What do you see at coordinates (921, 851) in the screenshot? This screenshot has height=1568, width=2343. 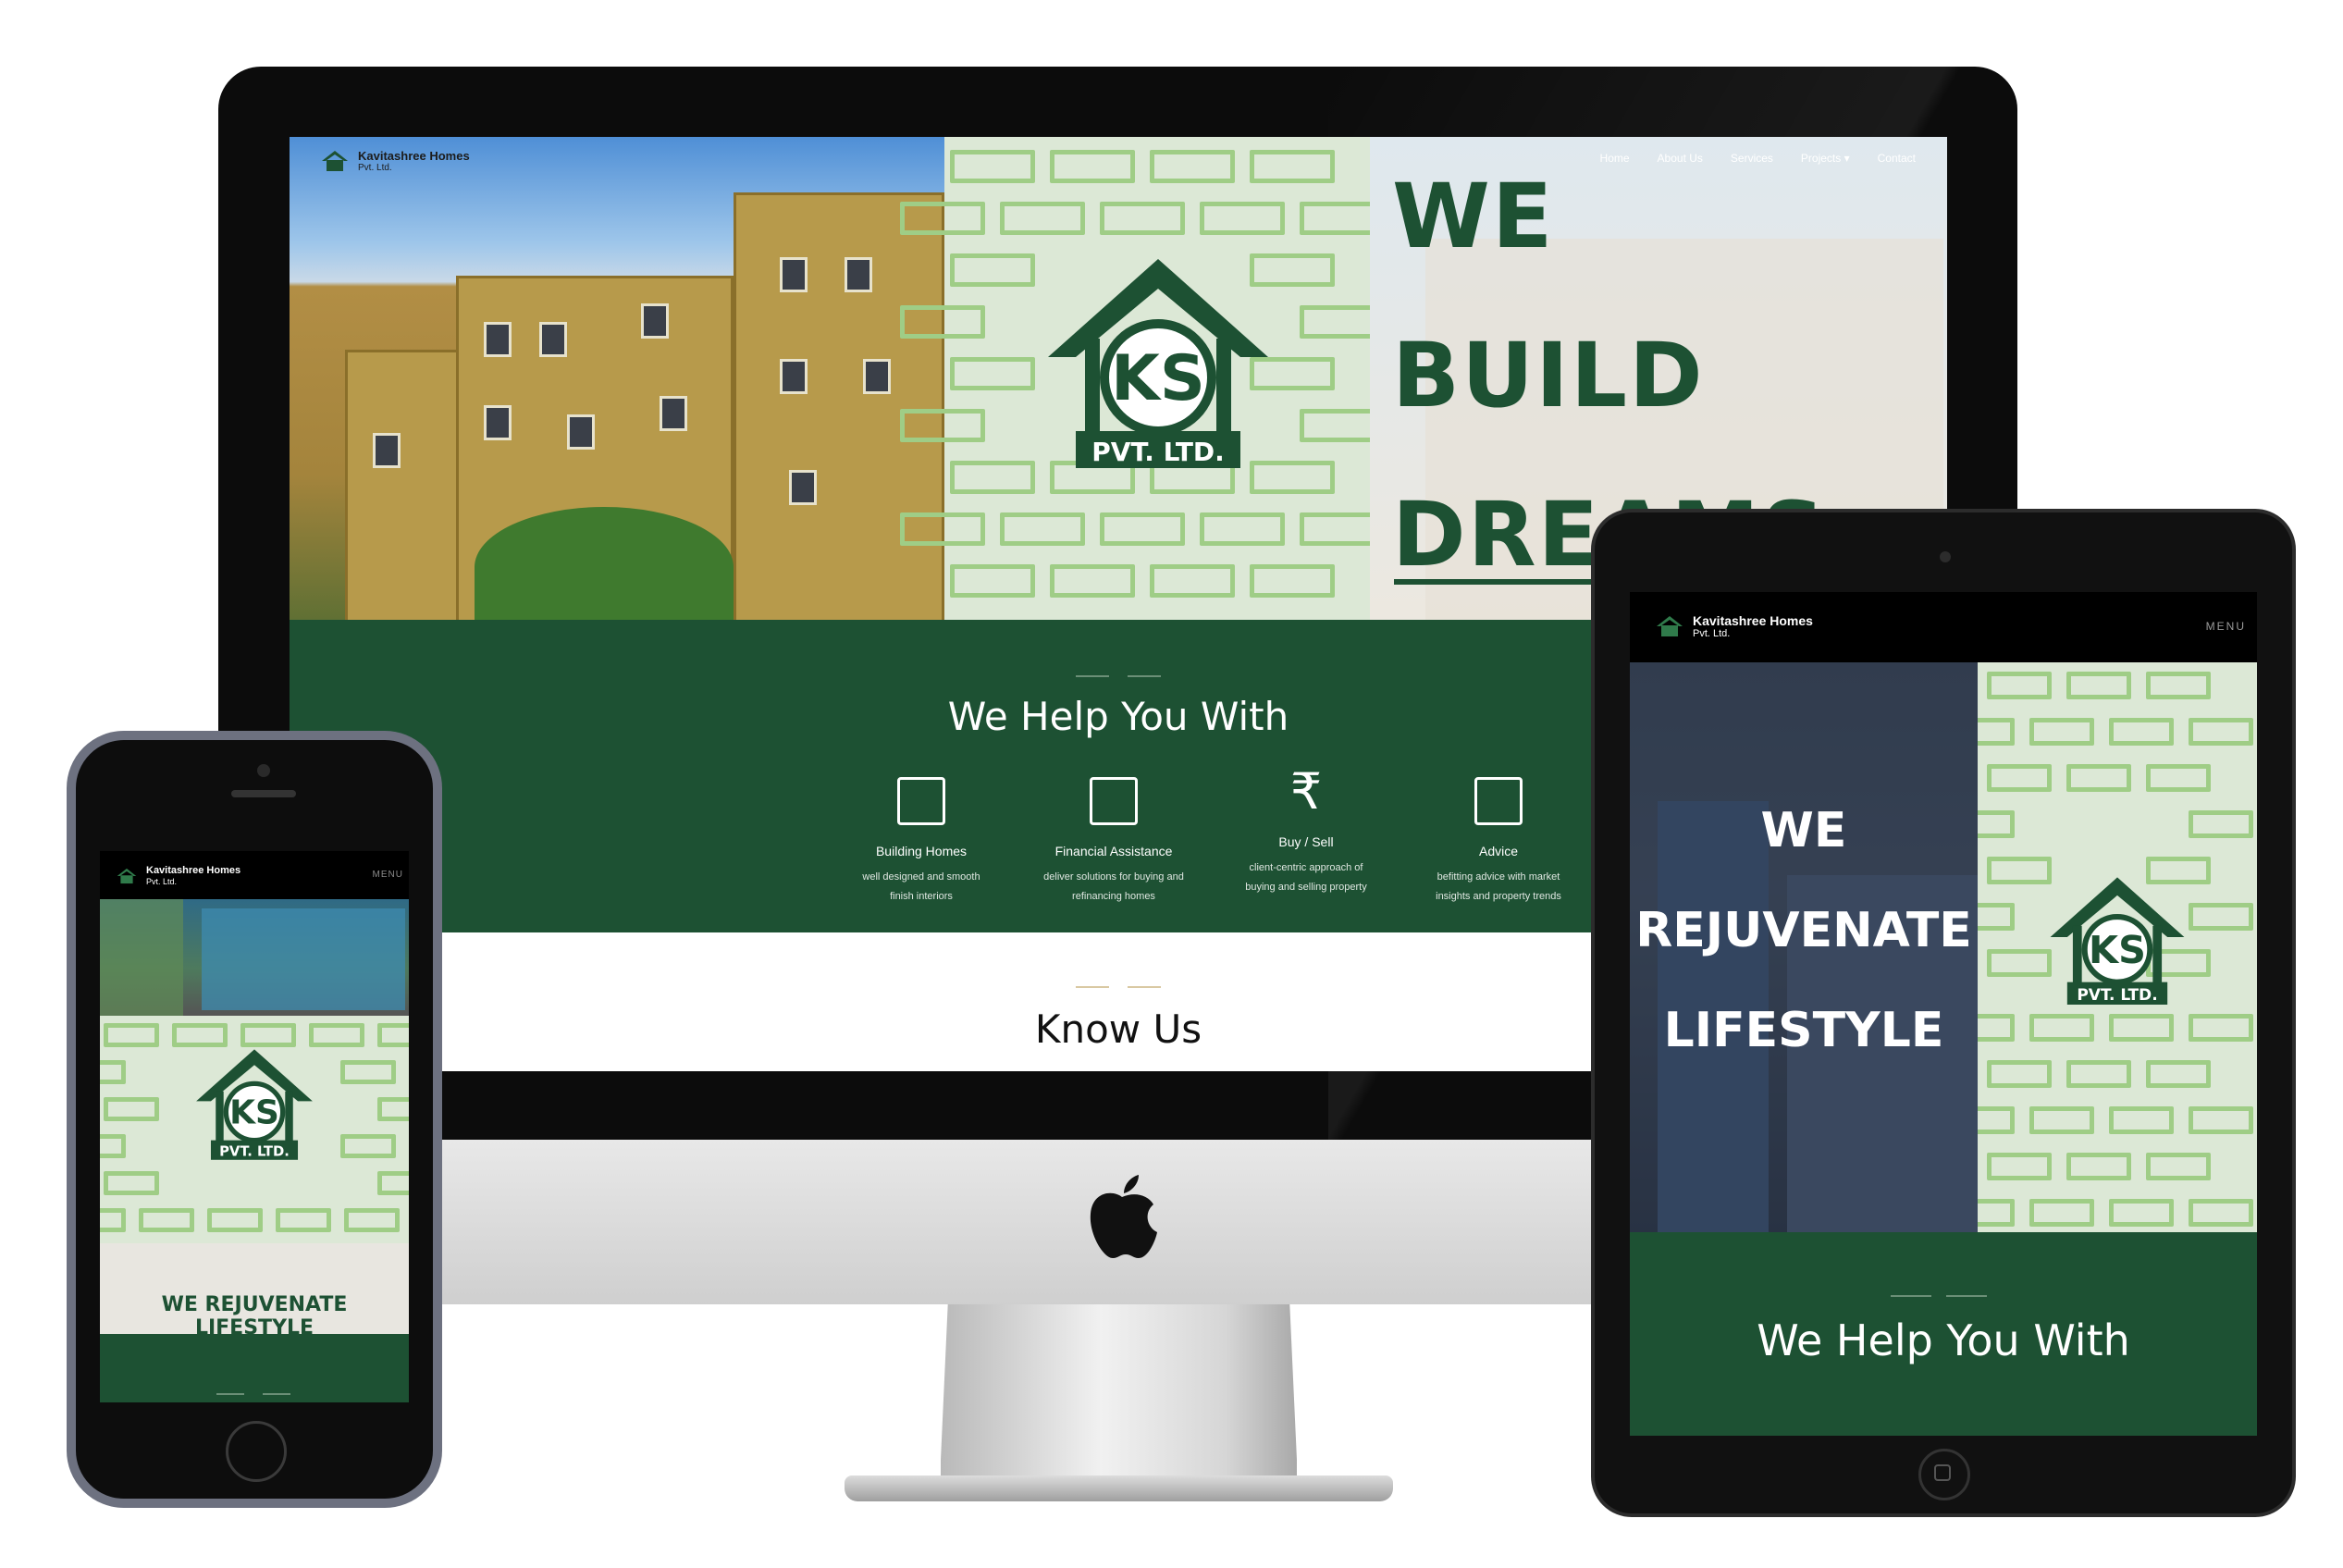 I see `service-label: Building Homes` at bounding box center [921, 851].